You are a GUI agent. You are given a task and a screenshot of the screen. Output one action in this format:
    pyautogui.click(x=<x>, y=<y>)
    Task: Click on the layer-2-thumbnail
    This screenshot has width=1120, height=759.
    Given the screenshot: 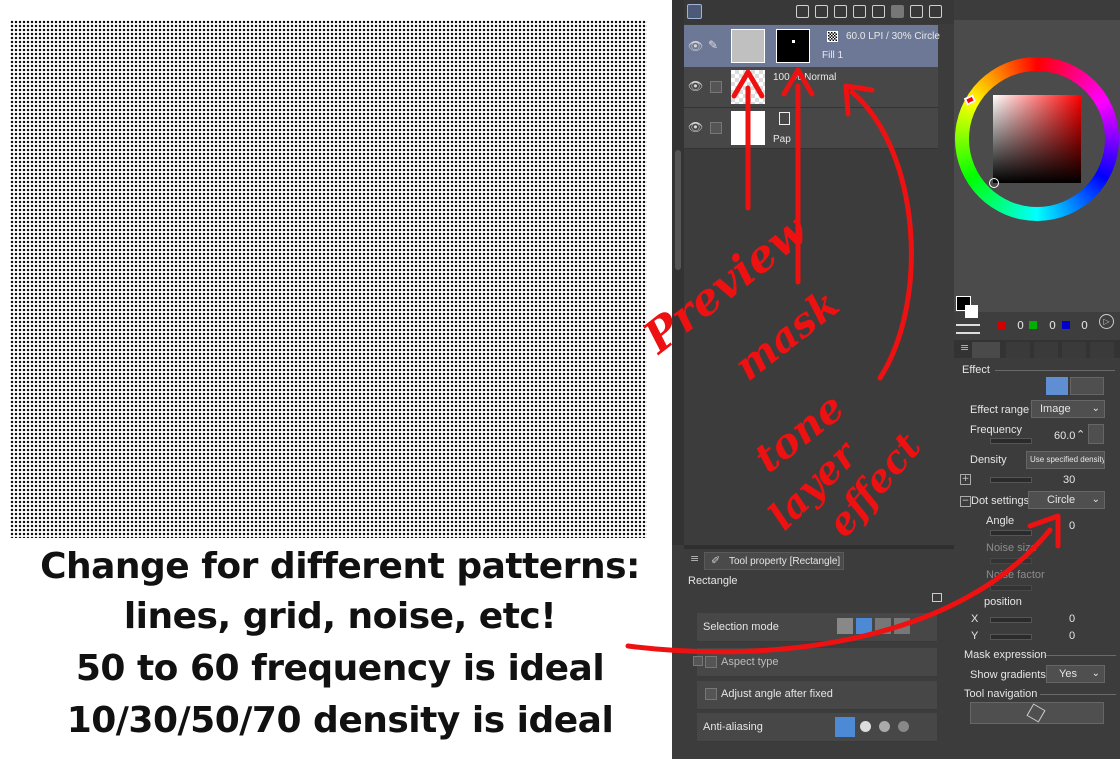 What is the action you would take?
    pyautogui.click(x=748, y=87)
    